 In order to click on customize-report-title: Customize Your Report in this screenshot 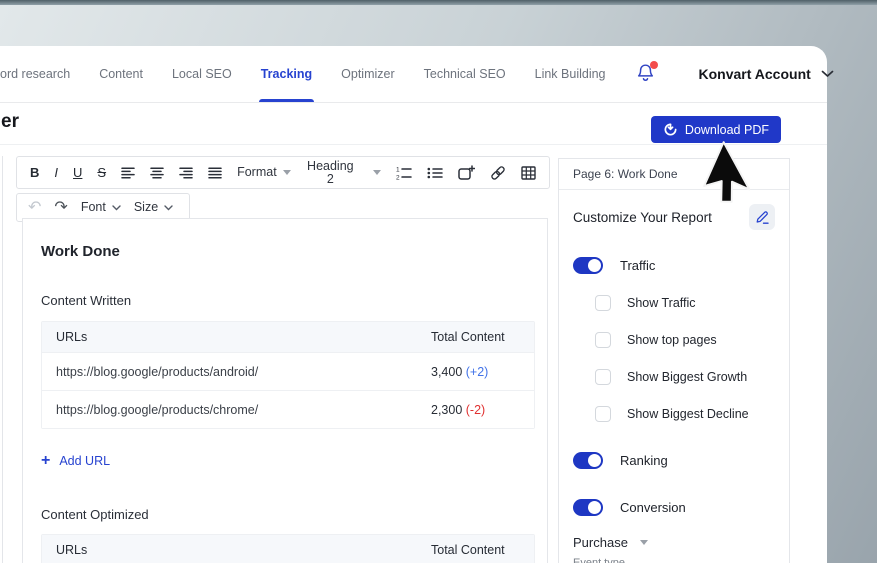, I will do `click(642, 217)`.